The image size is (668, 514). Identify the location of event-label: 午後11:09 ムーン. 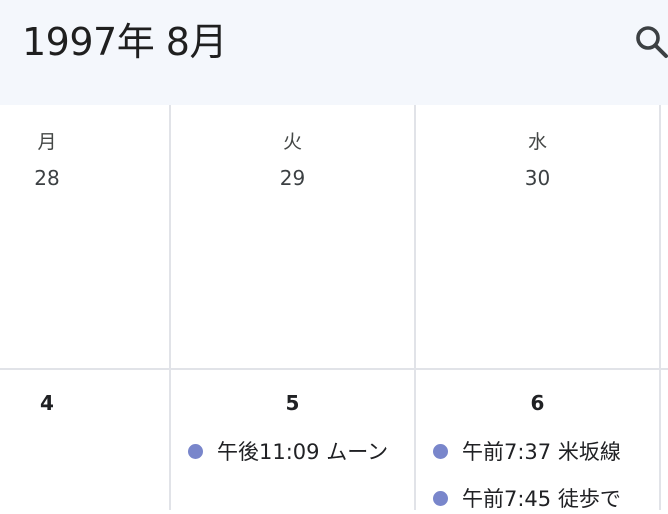
(303, 452).